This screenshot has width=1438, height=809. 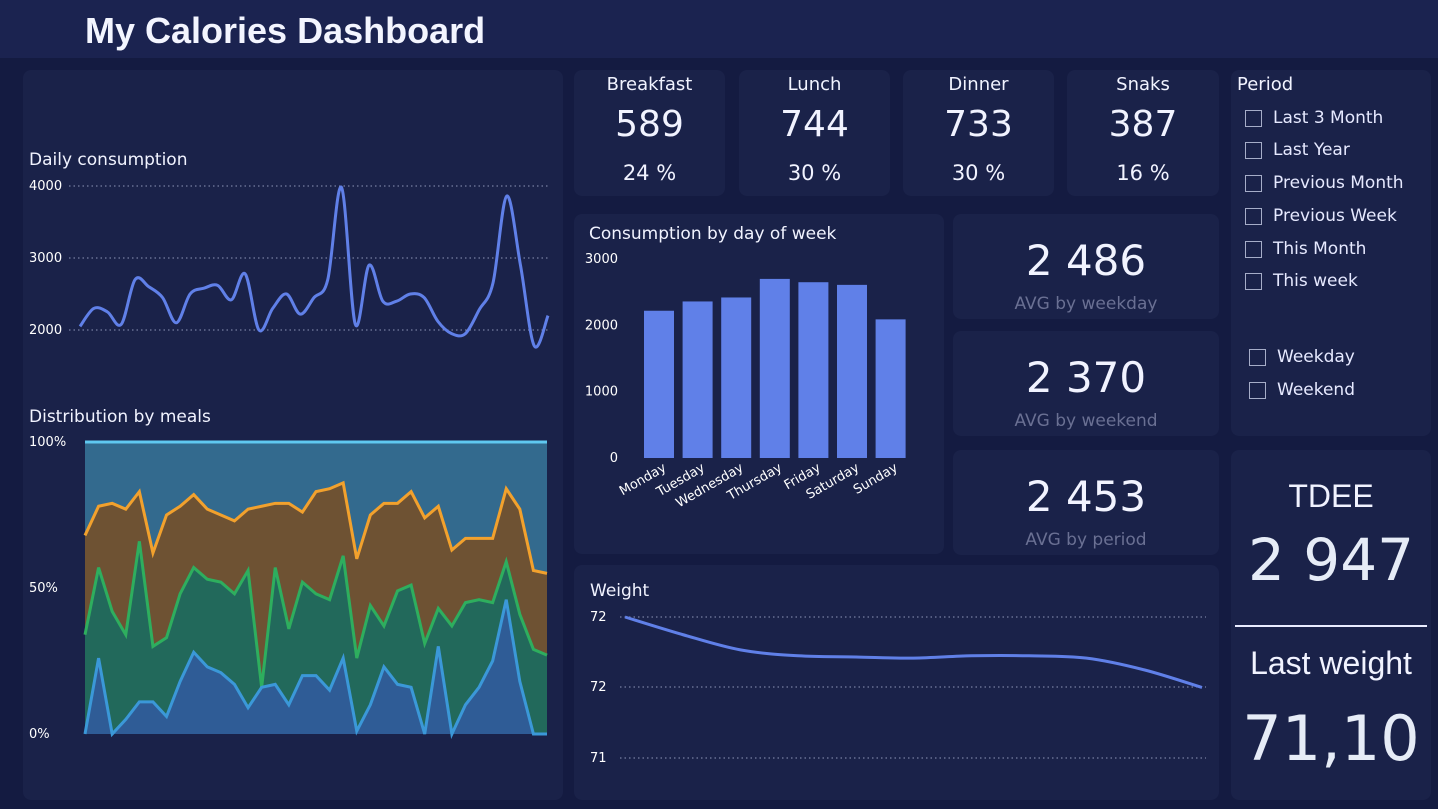 I want to click on day-option-weekday: Weekday, so click(x=1302, y=357).